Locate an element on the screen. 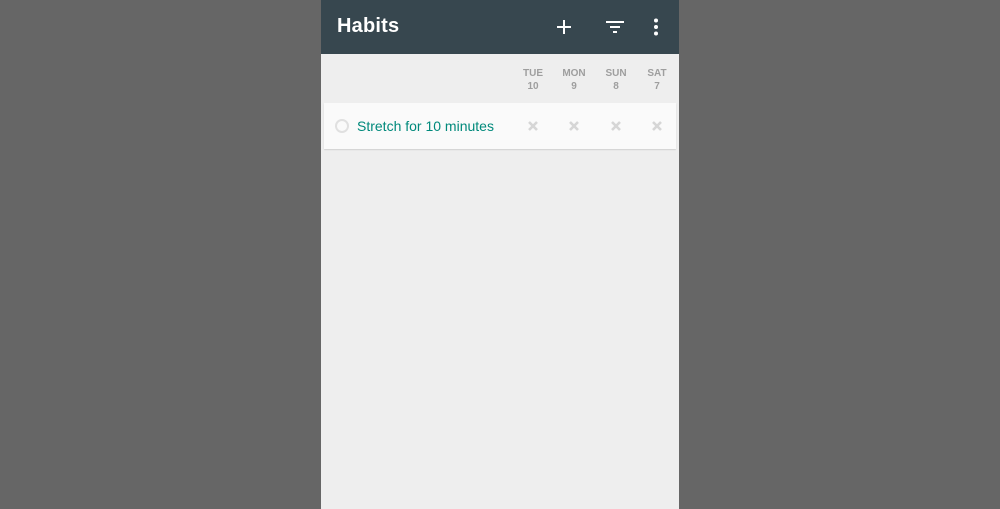  date-label: 7 is located at coordinates (657, 86).